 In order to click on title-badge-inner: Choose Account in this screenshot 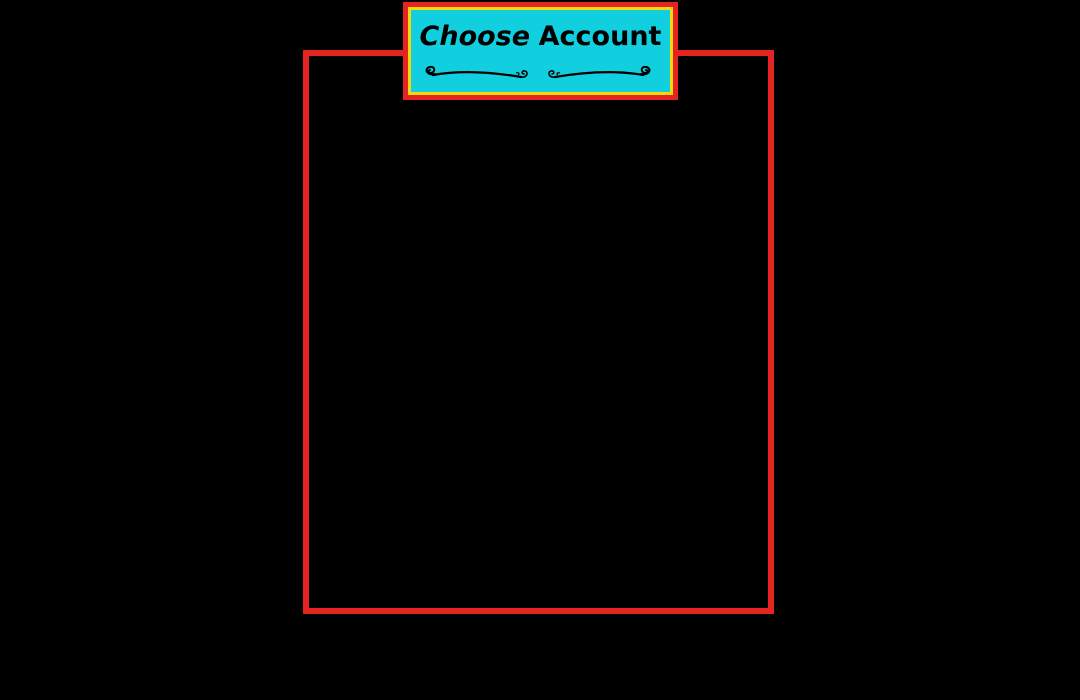, I will do `click(540, 51)`.